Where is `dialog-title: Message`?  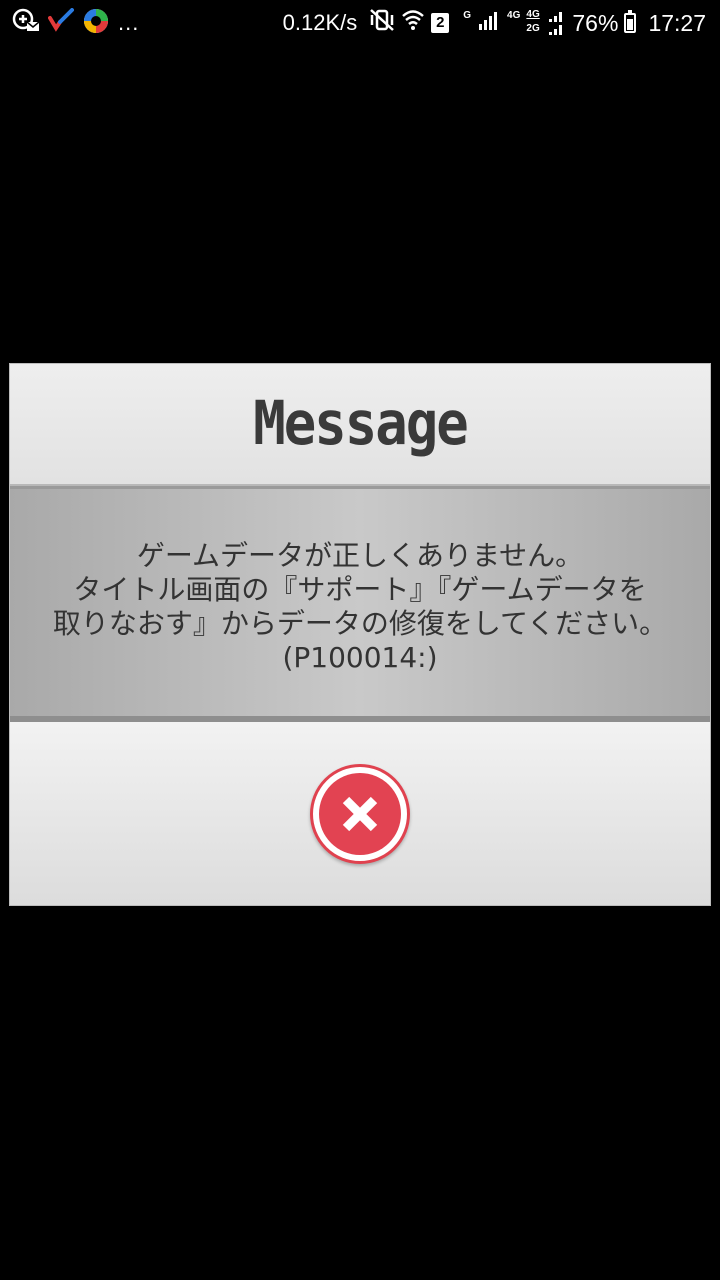
dialog-title: Message is located at coordinates (361, 423).